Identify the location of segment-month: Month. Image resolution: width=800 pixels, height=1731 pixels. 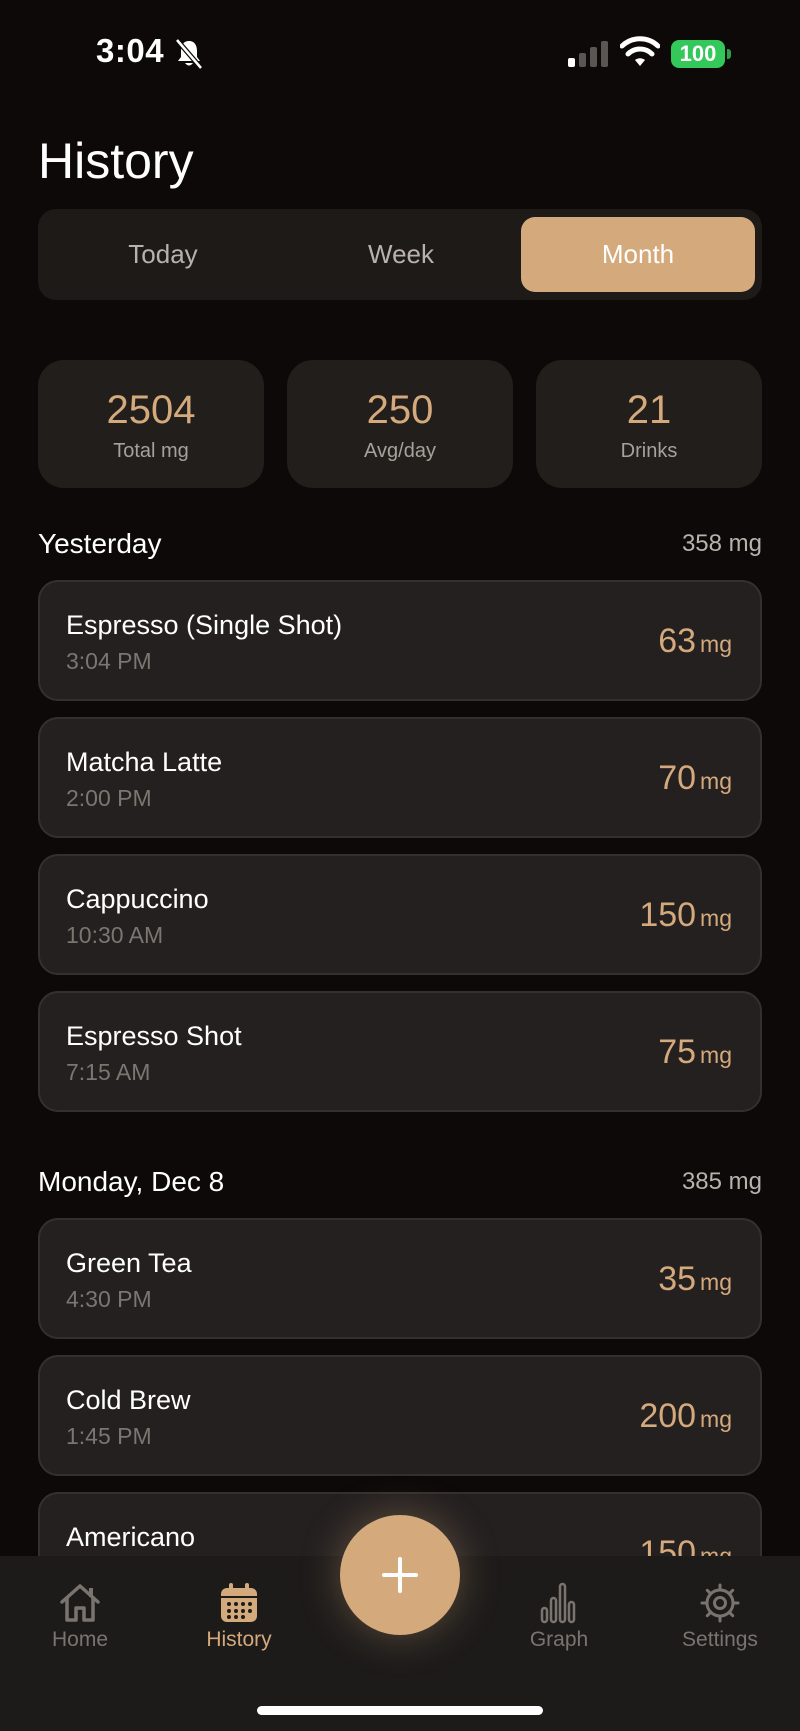
(638, 254).